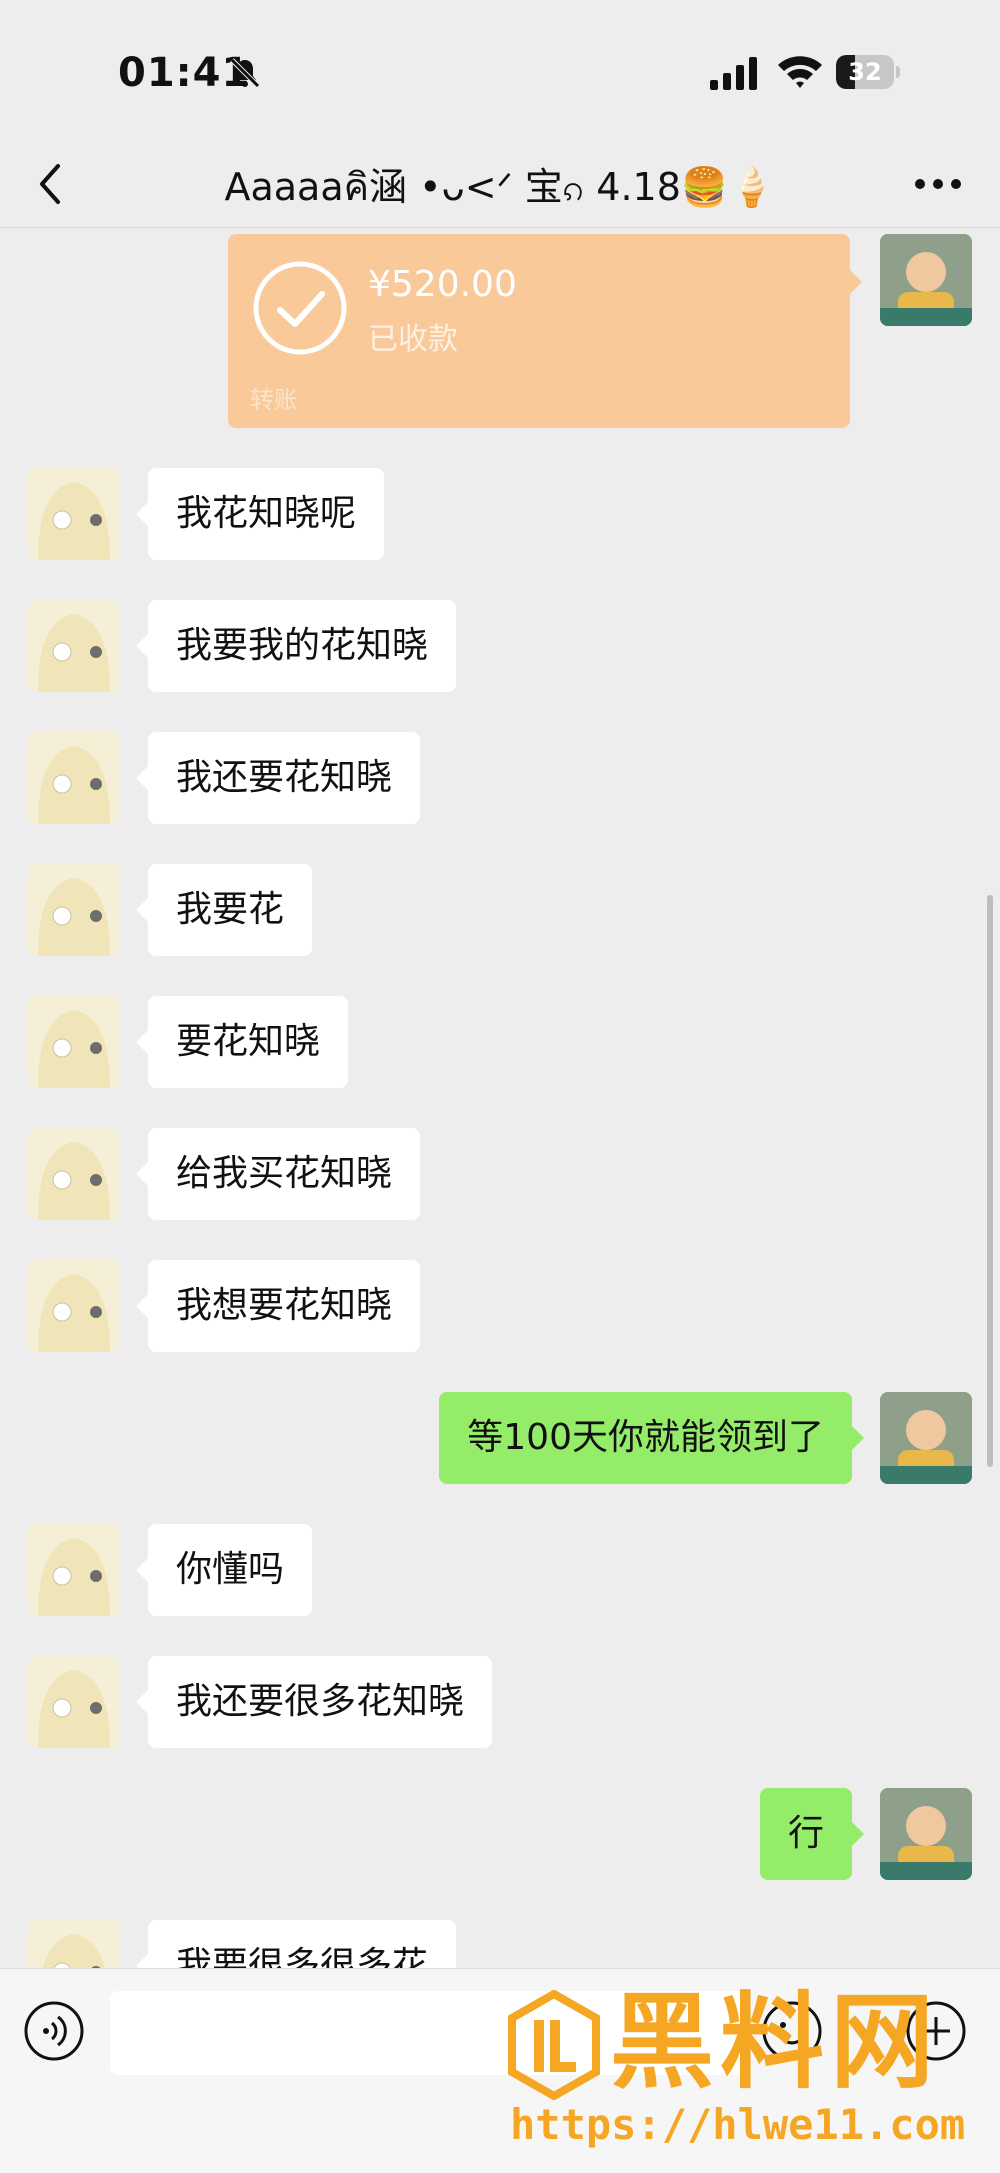 This screenshot has width=1000, height=2173. I want to click on scrollbar, so click(990, 1181).